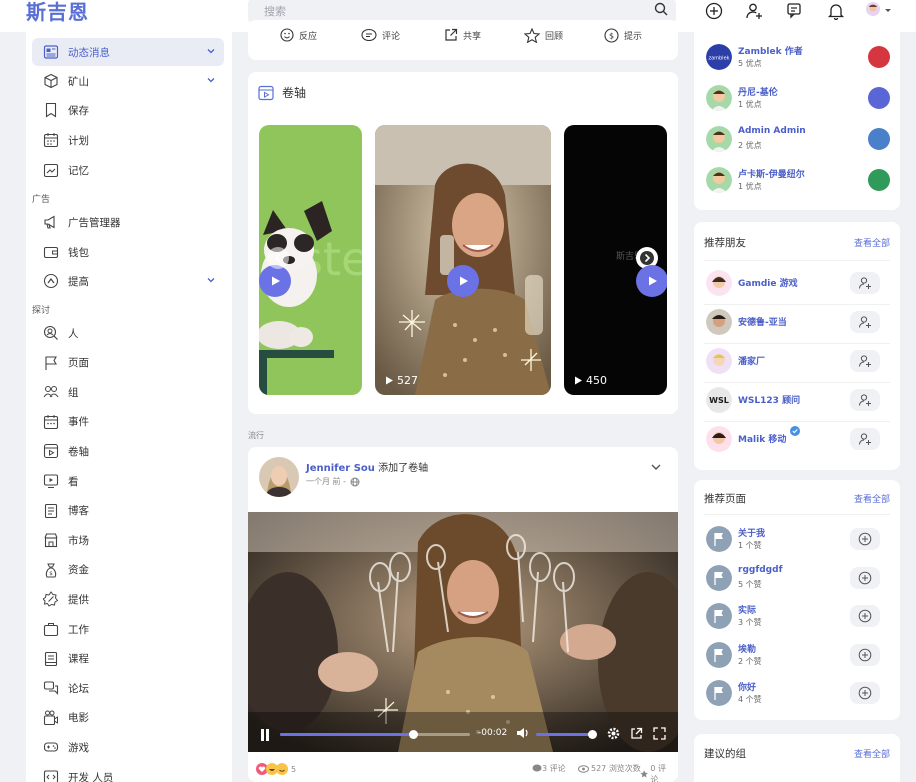  I want to click on suggested-page-row: 实际 3 个赞, so click(797, 617).